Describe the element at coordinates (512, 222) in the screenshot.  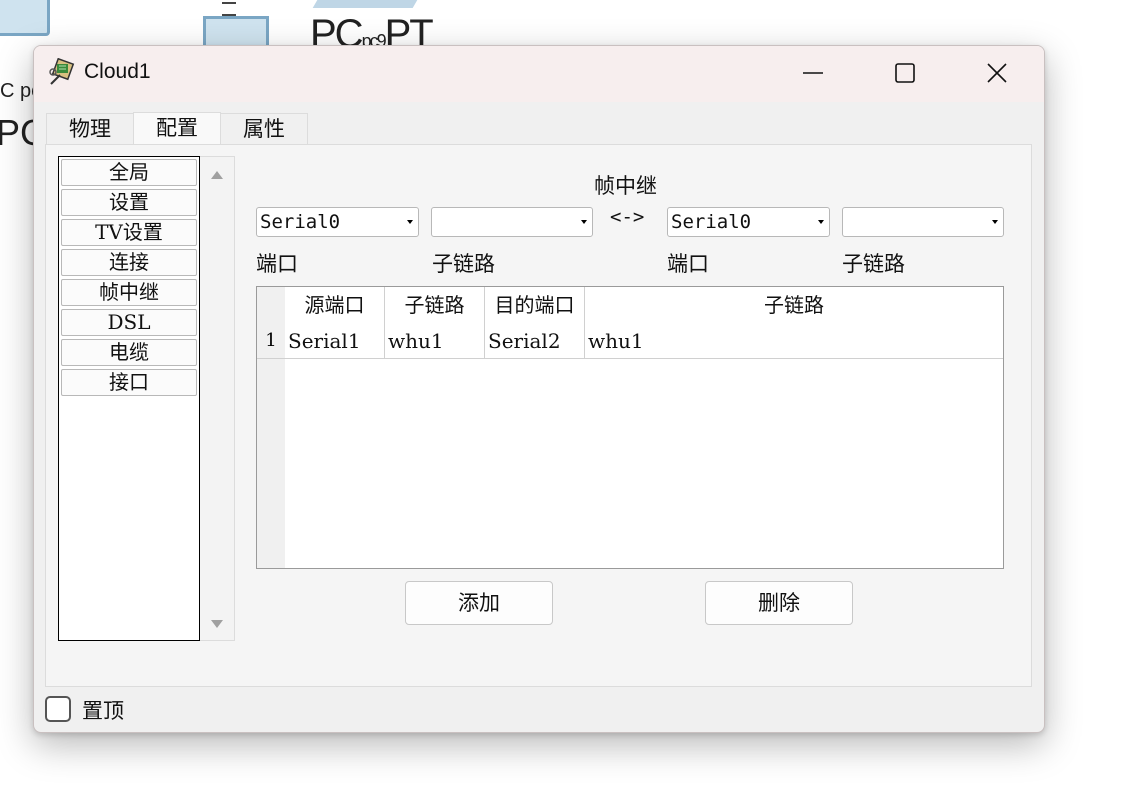
I see `left-sublink-select` at that location.